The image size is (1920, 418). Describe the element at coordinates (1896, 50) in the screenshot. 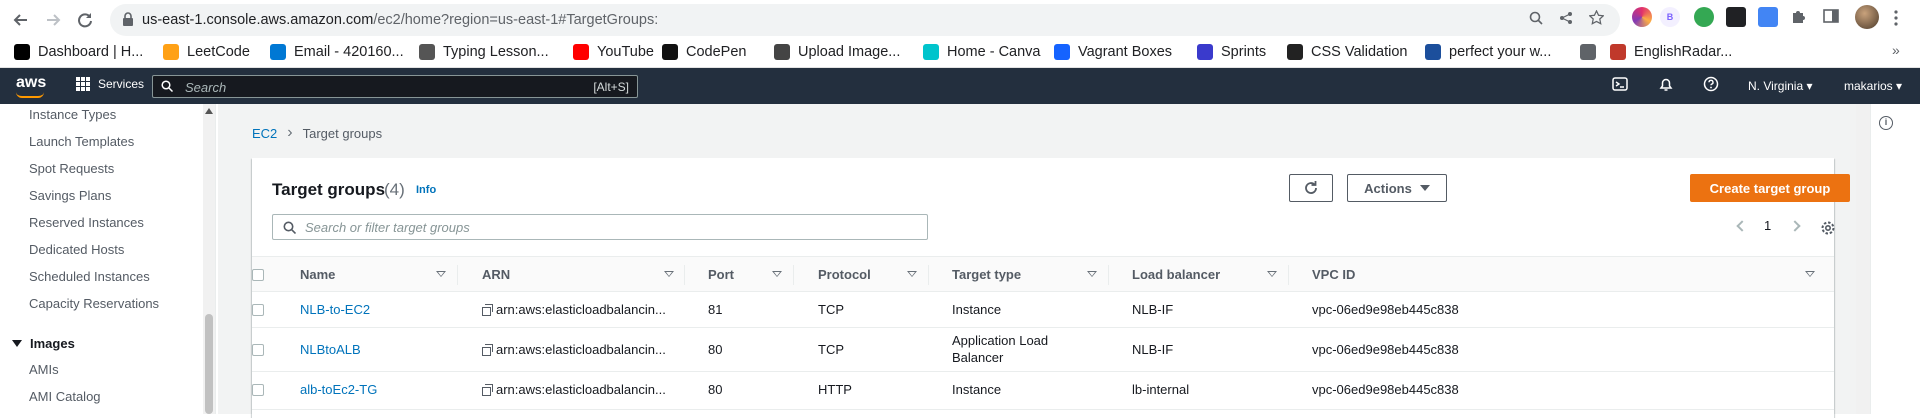

I see `bookmarks-overflow-icon: »` at that location.